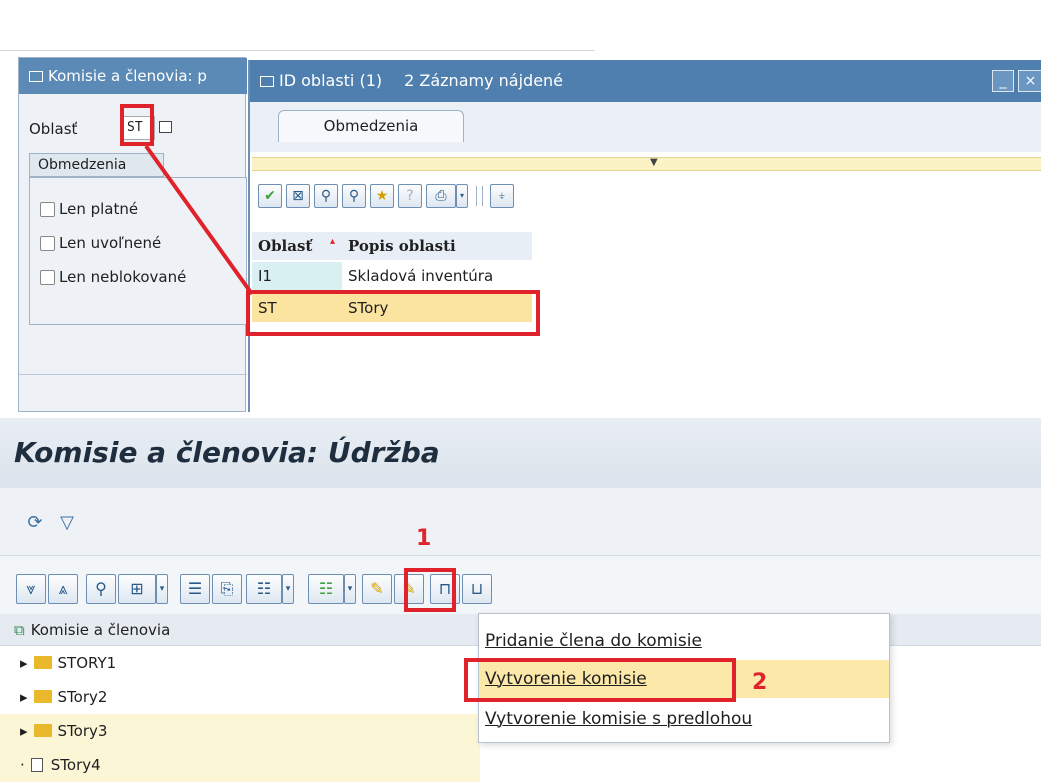  I want to click on application-toolbar: ⟳ ▽, so click(520, 522).